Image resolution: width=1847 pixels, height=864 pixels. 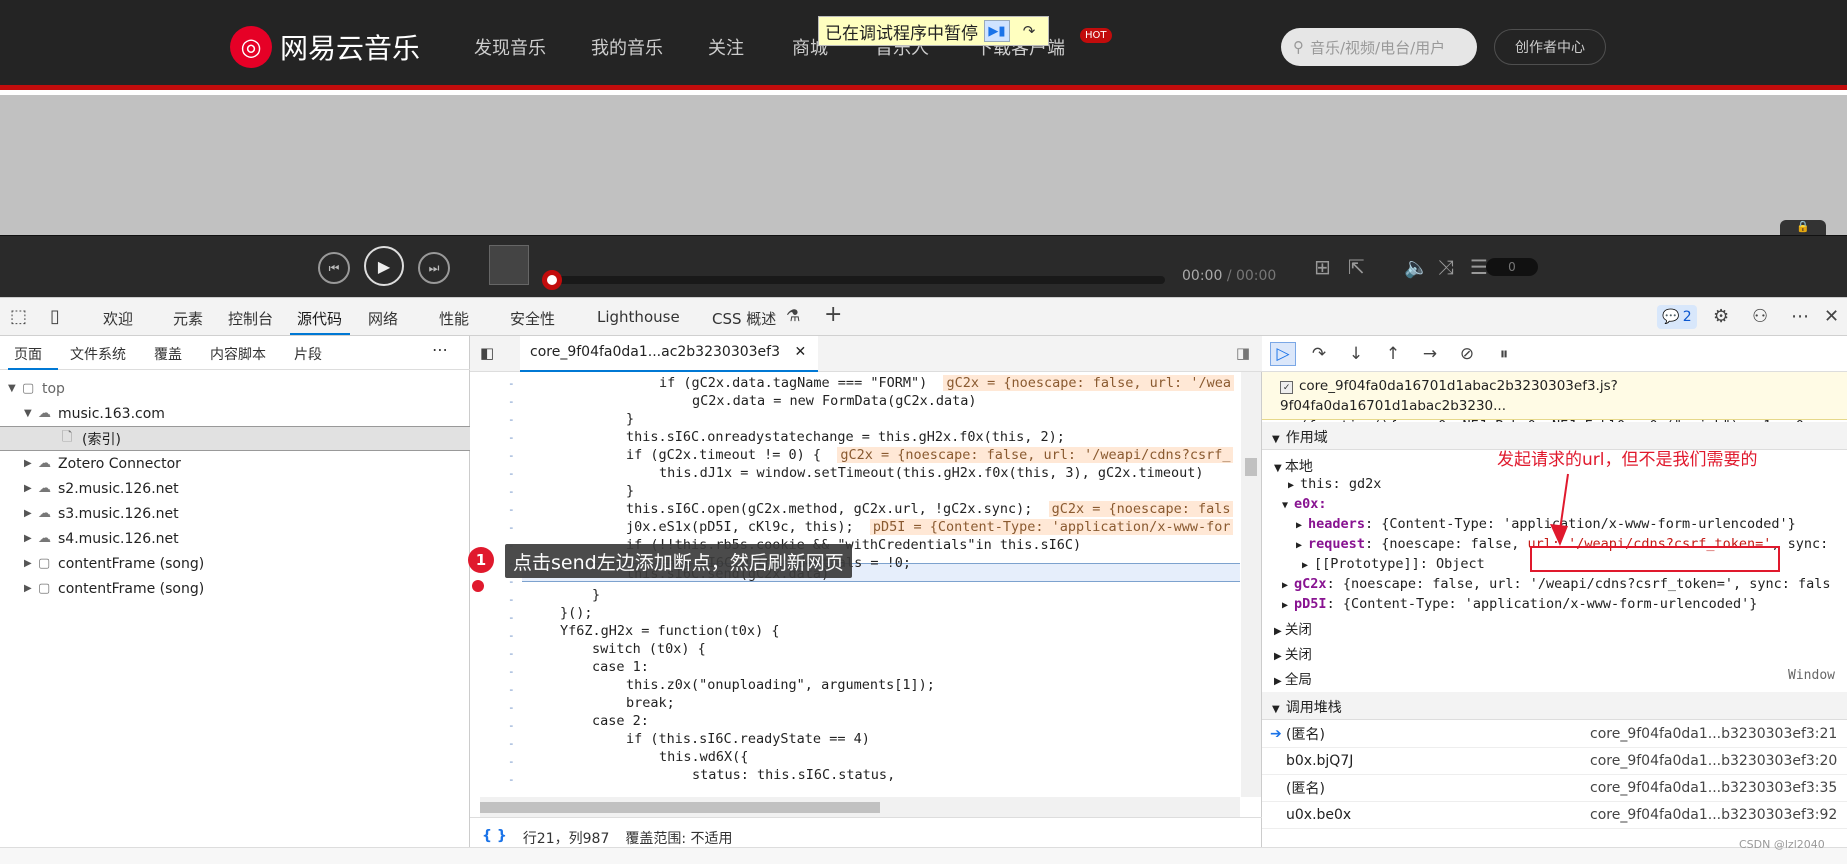 I want to click on toggle-navigator-icon: ◧, so click(x=487, y=353).